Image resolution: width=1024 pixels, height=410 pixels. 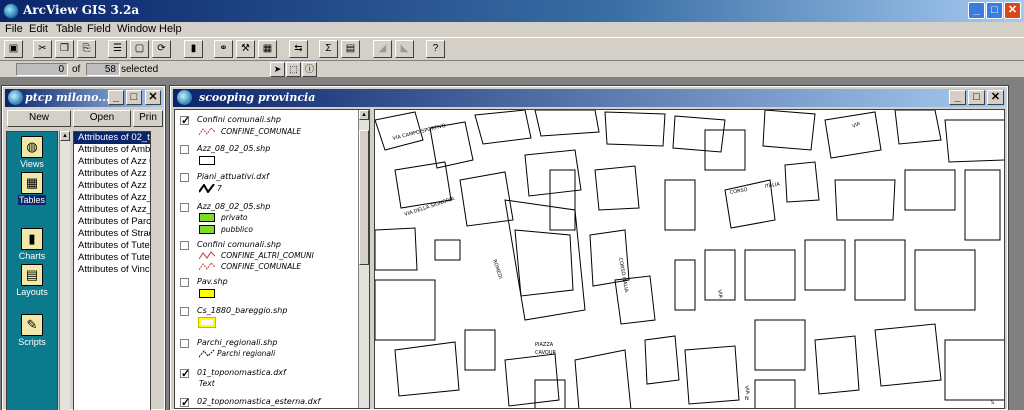 I want to click on view-maximize-button: □, so click(x=976, y=97).